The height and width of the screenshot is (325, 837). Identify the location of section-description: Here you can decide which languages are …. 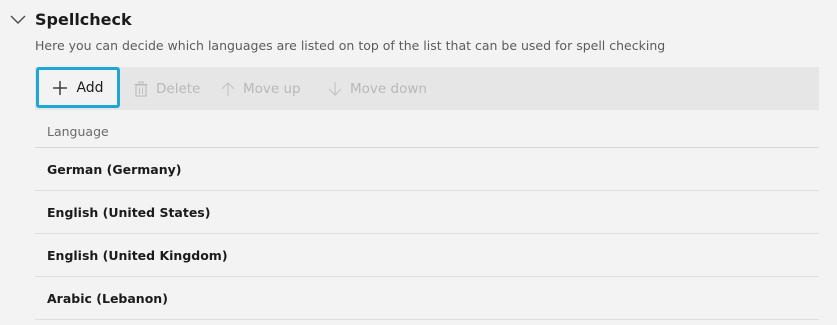
(350, 45).